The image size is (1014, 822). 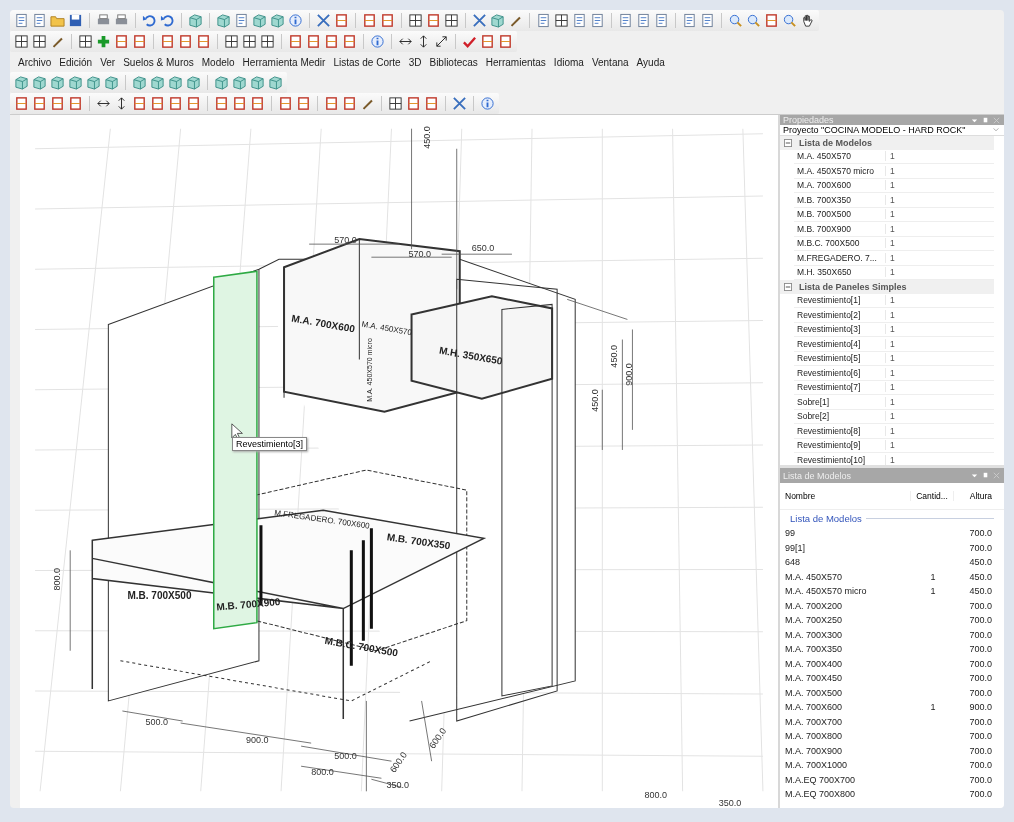 I want to click on menu-item: Bibliotecas, so click(x=453, y=62).